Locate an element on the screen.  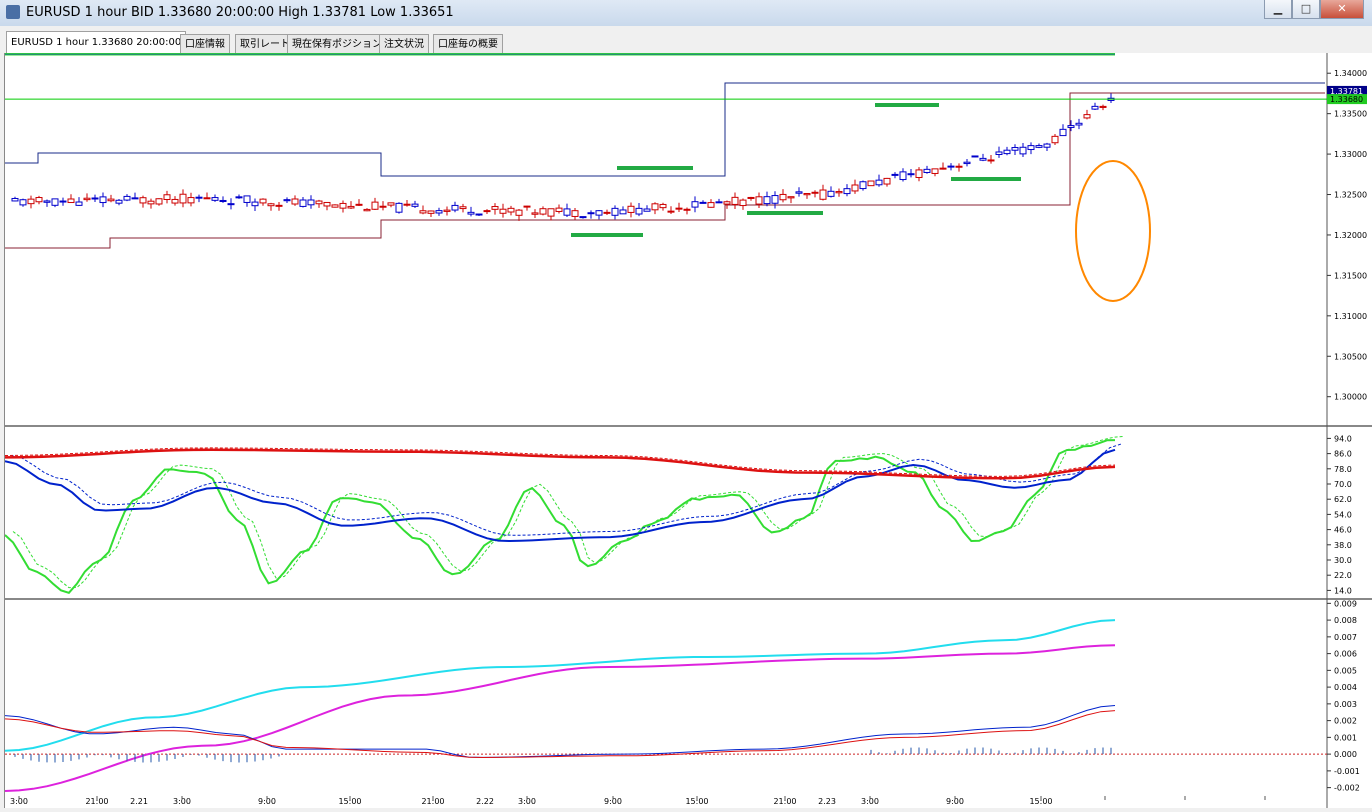
tab-rates: 取引レート is located at coordinates (265, 44).